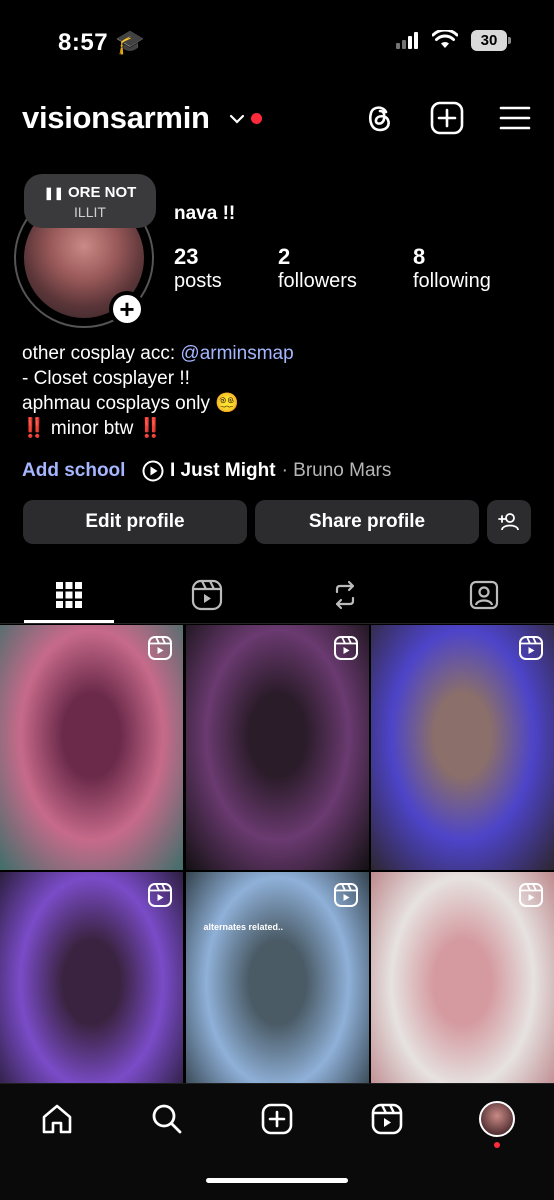 The height and width of the screenshot is (1200, 554). I want to click on notification-dot, so click(256, 118).